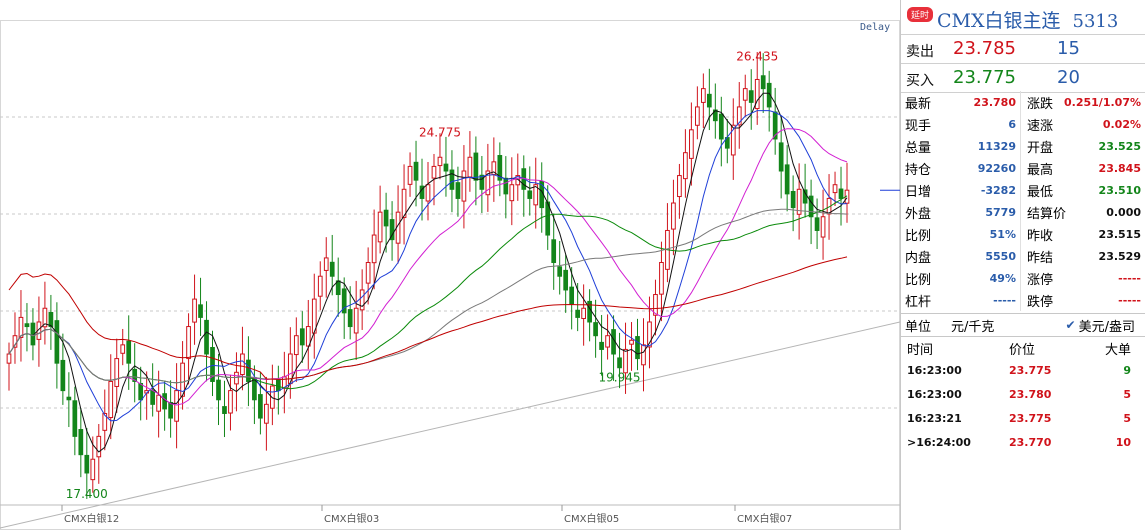 Image resolution: width=1145 pixels, height=530 pixels. I want to click on trade-price: 23.770, so click(1030, 442).